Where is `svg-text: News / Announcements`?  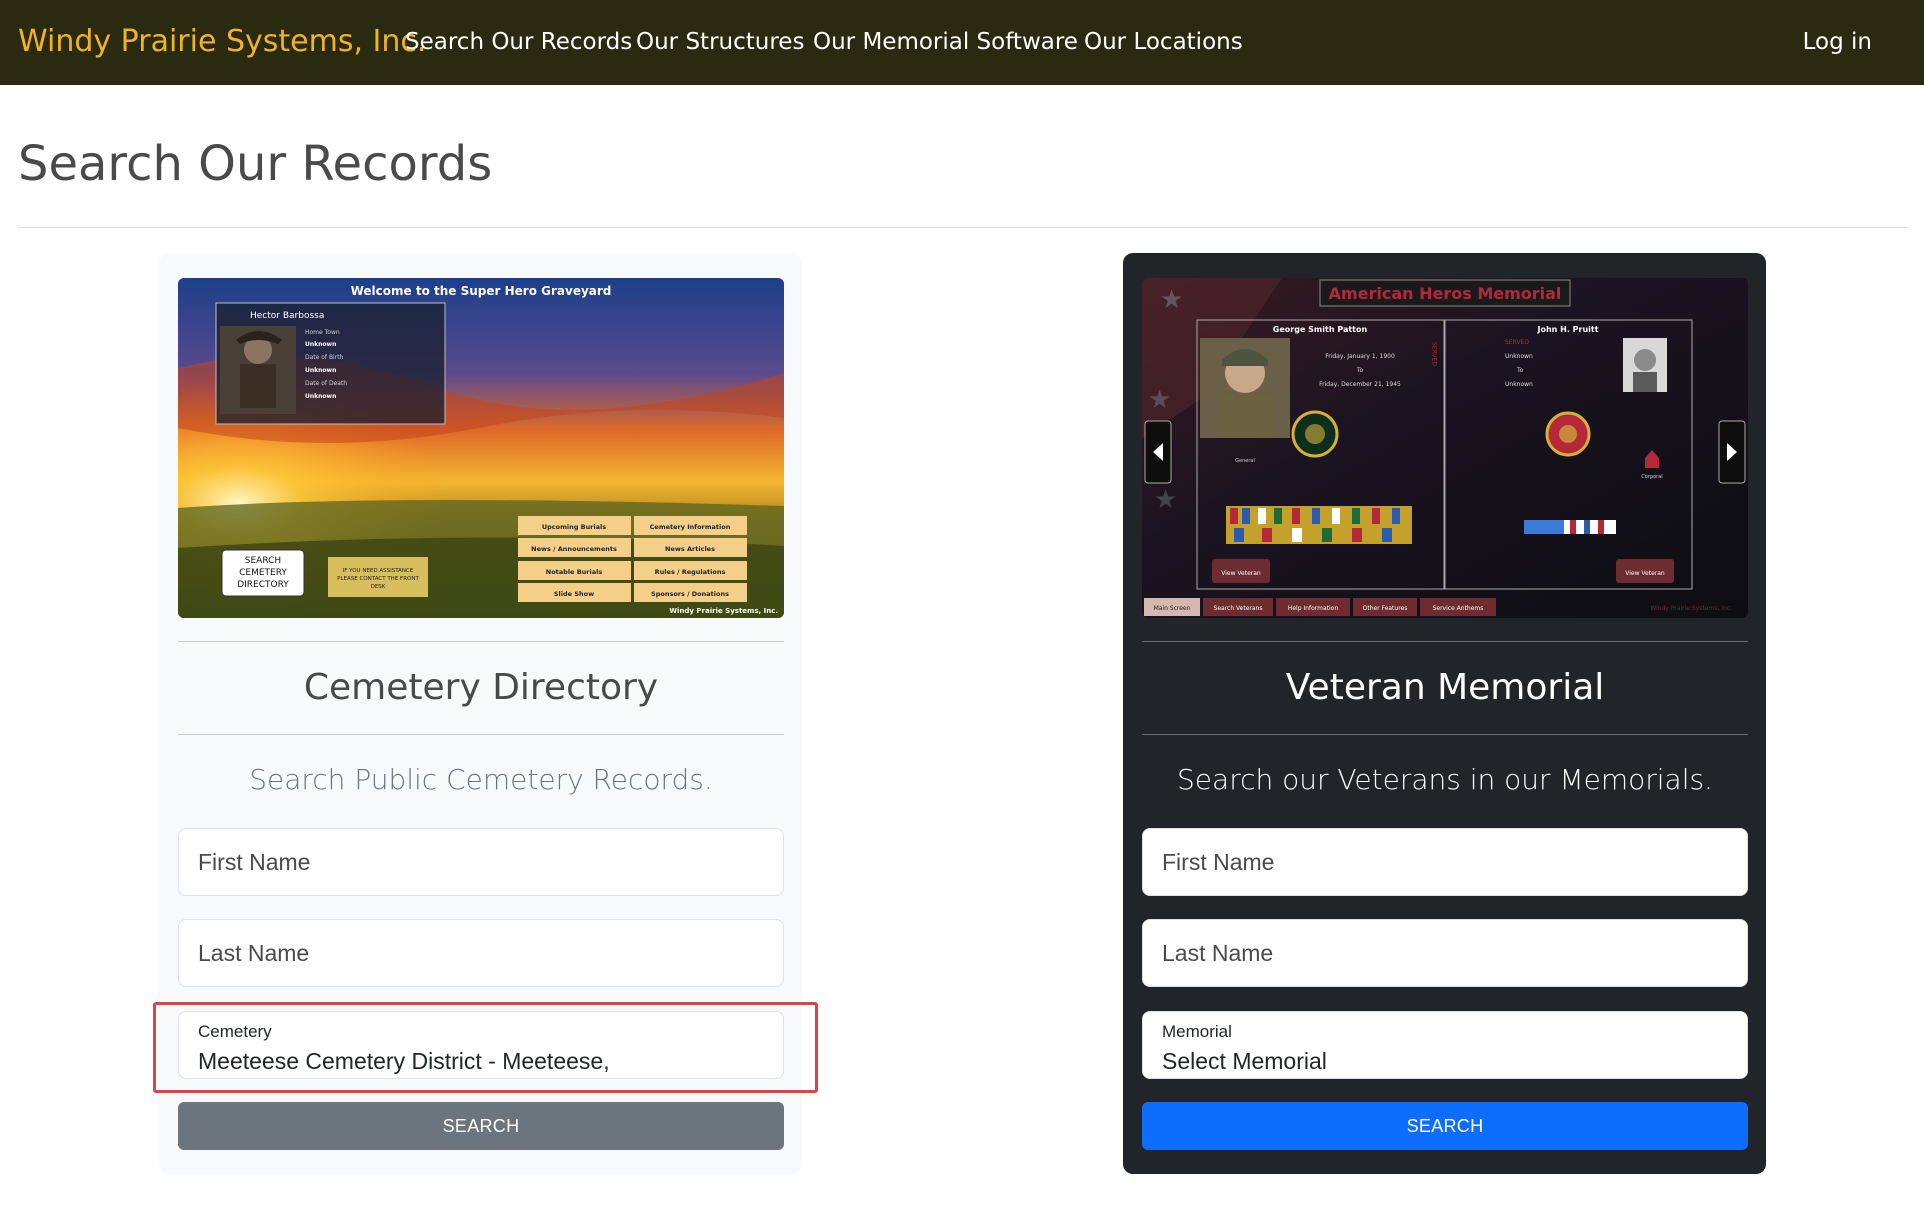
svg-text: News / Announcements is located at coordinates (574, 549).